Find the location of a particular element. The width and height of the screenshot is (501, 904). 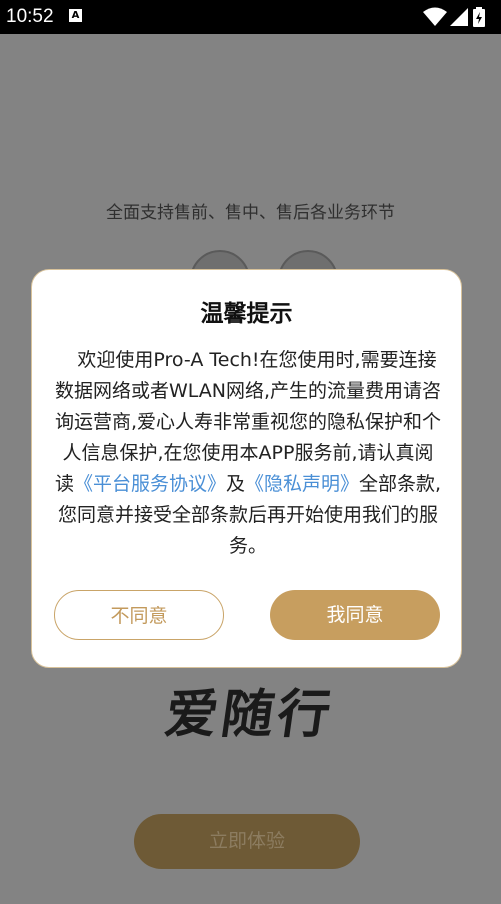

background-subtitle: 全面支持售前、售中、售后各业务环节 is located at coordinates (250, 213).